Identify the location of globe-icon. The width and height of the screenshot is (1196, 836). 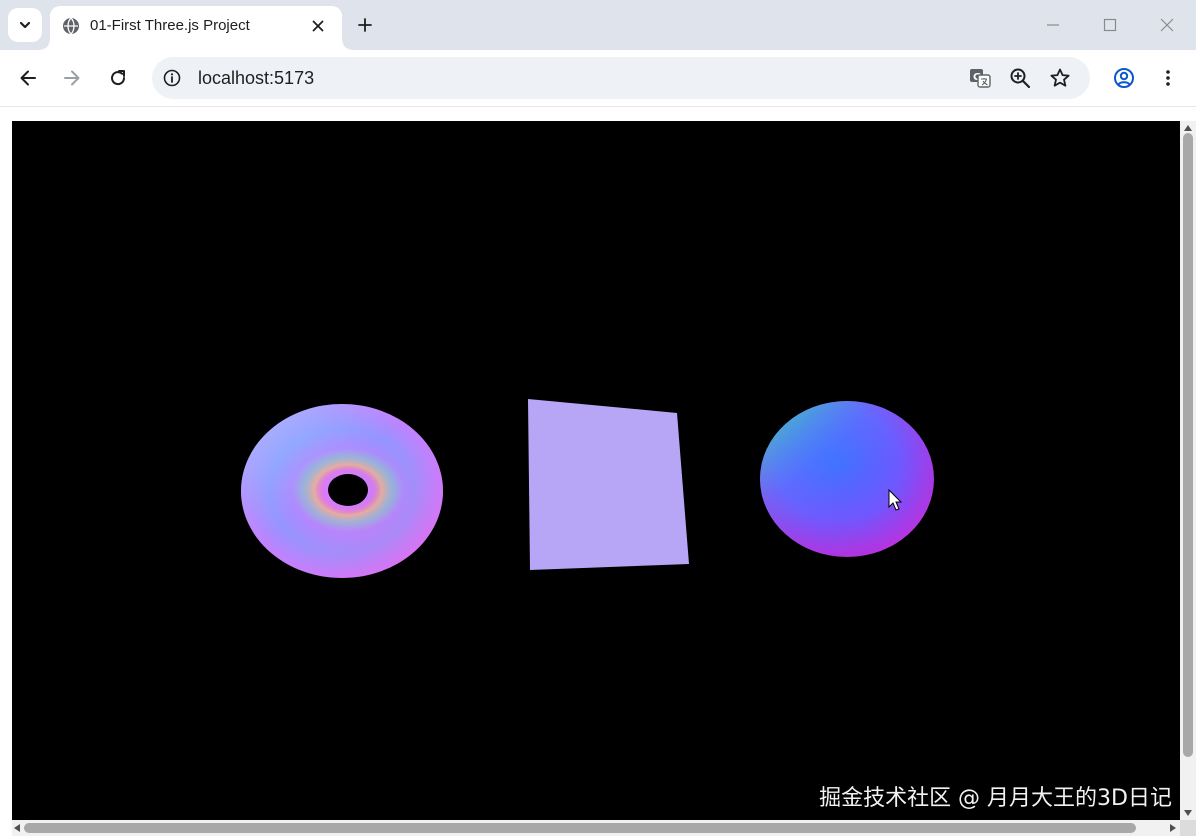
(71, 26).